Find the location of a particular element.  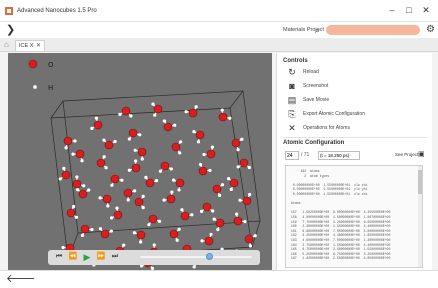

maximize-button: □ is located at coordinates (409, 10).